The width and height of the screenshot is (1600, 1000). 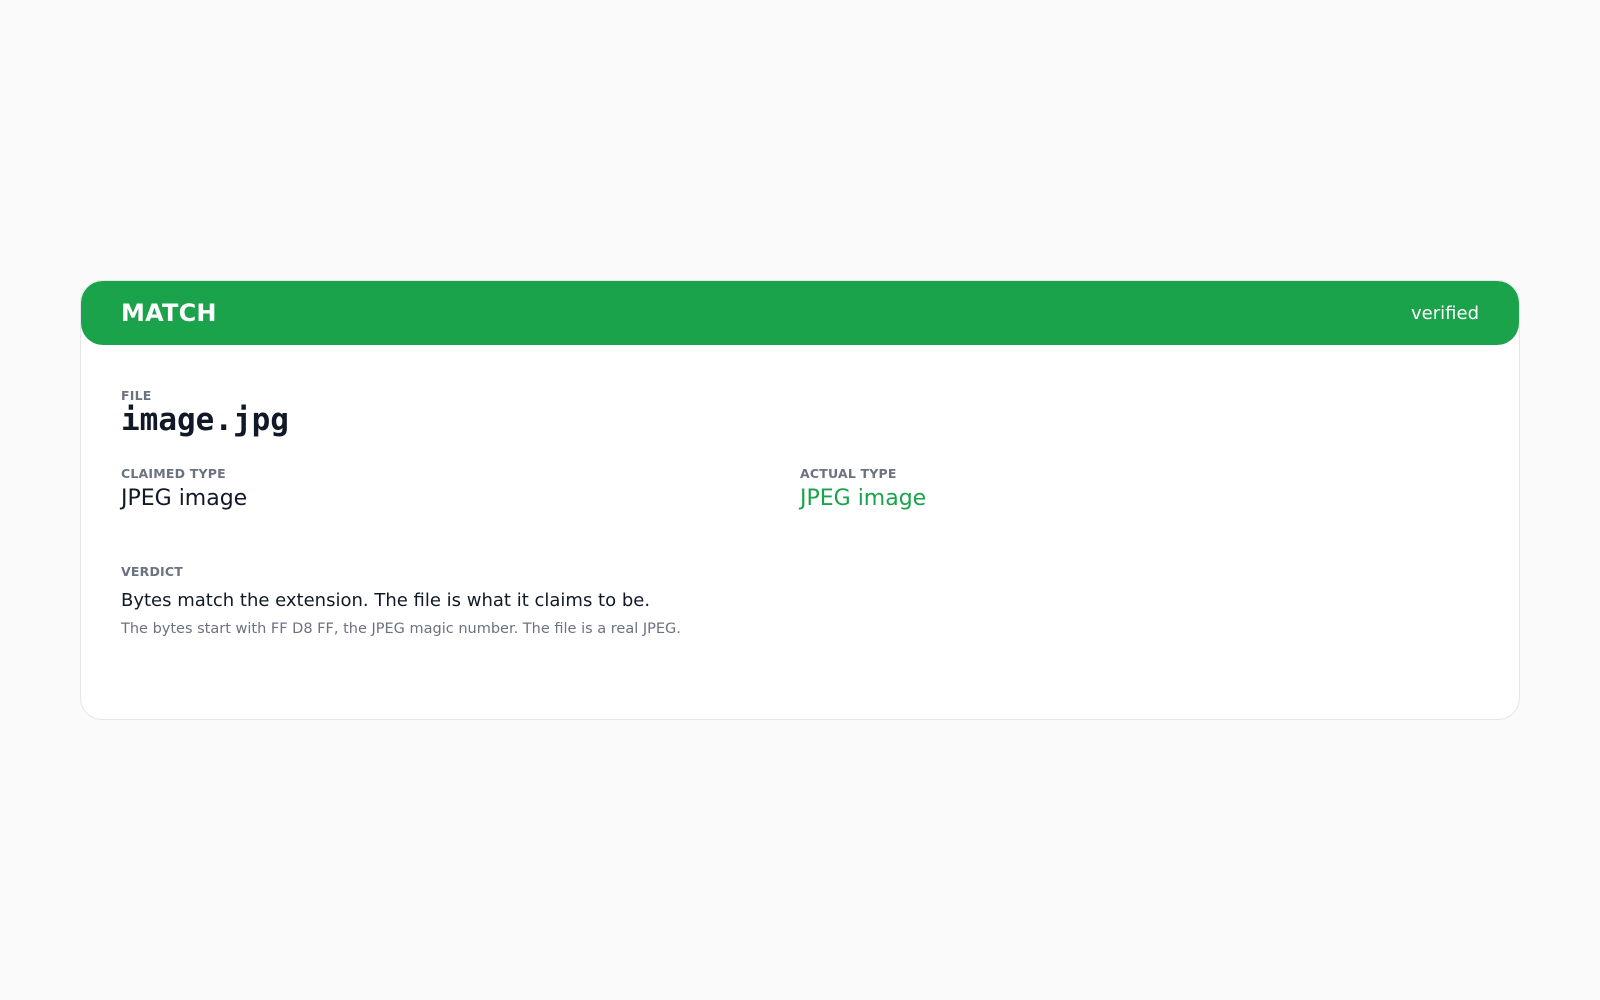 I want to click on status-badge: verified, so click(x=1445, y=313).